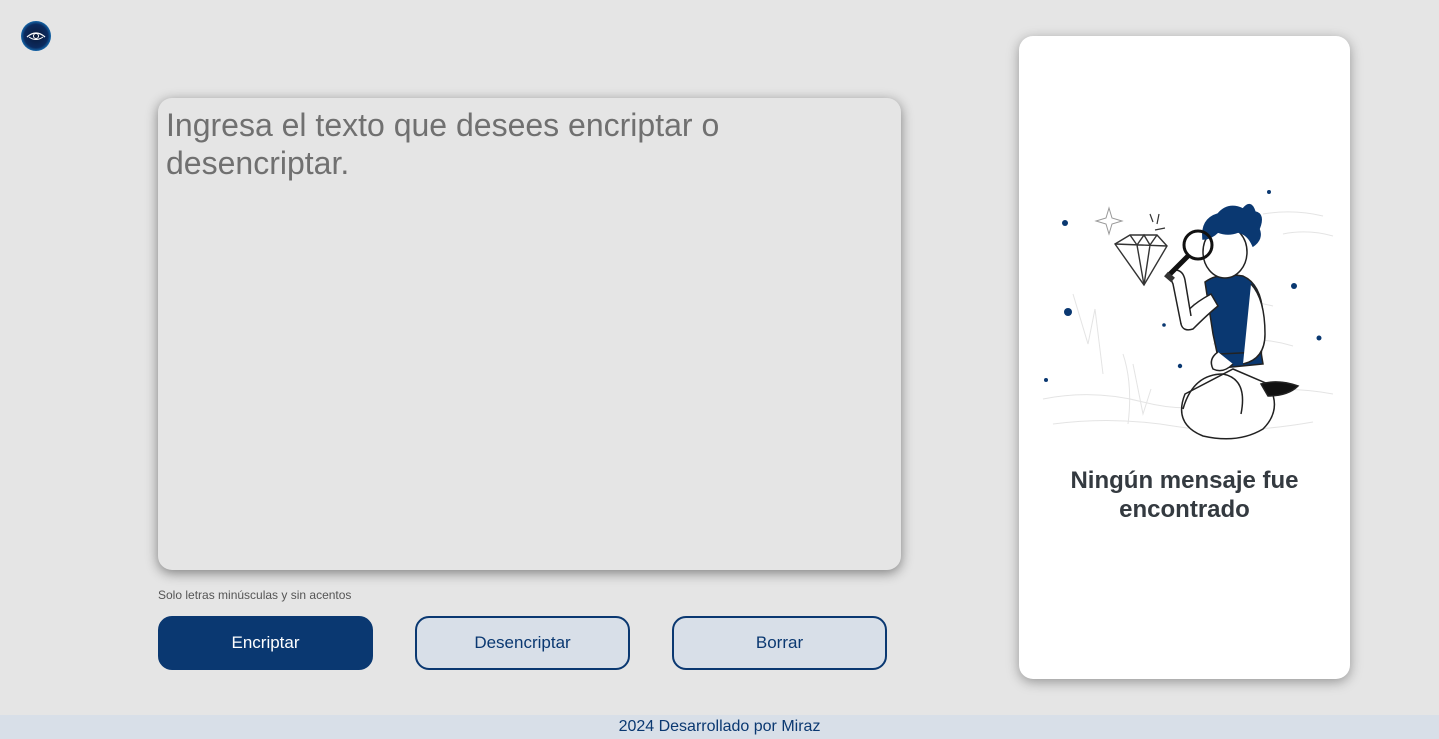  I want to click on eye-logo-icon, so click(36, 36).